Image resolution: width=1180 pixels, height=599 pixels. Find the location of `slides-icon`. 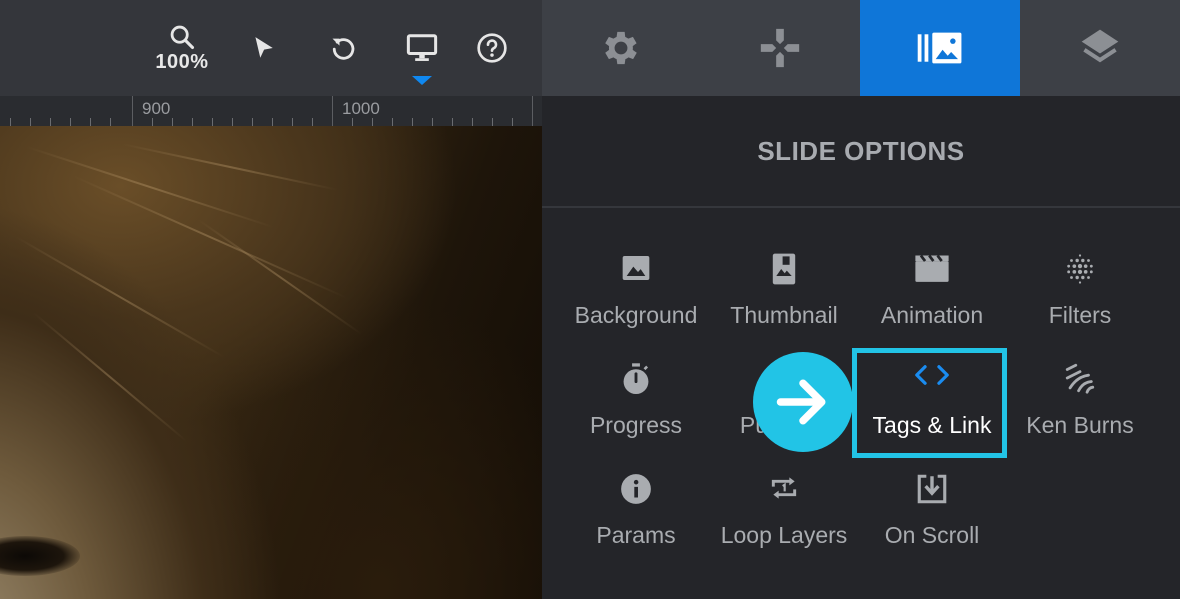

slides-icon is located at coordinates (939, 48).